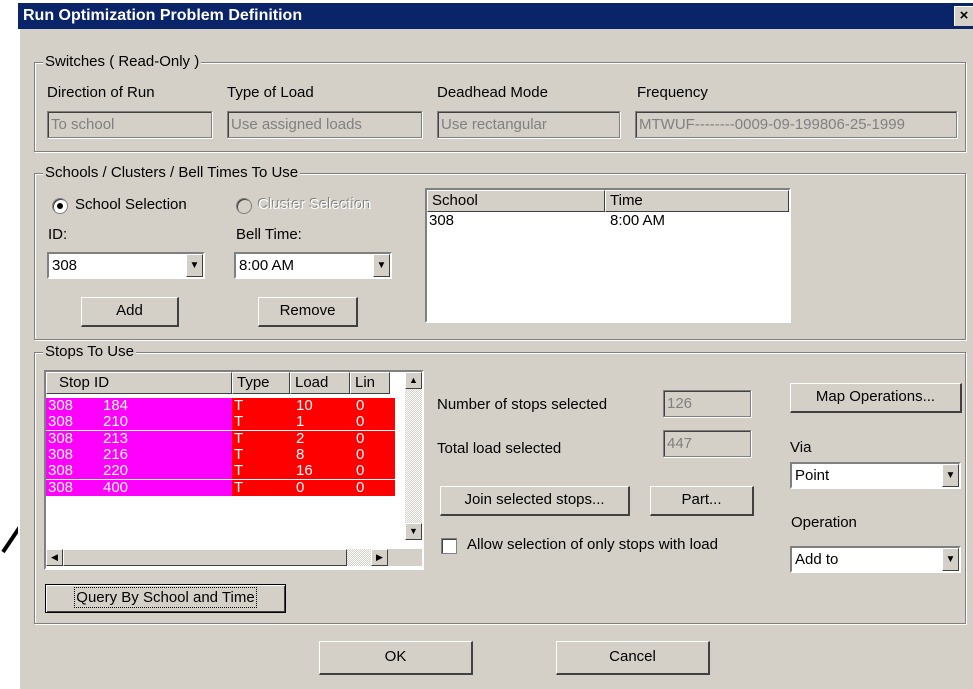  Describe the element at coordinates (269, 234) in the screenshot. I see `bell-time-label: Bell Time:` at that location.